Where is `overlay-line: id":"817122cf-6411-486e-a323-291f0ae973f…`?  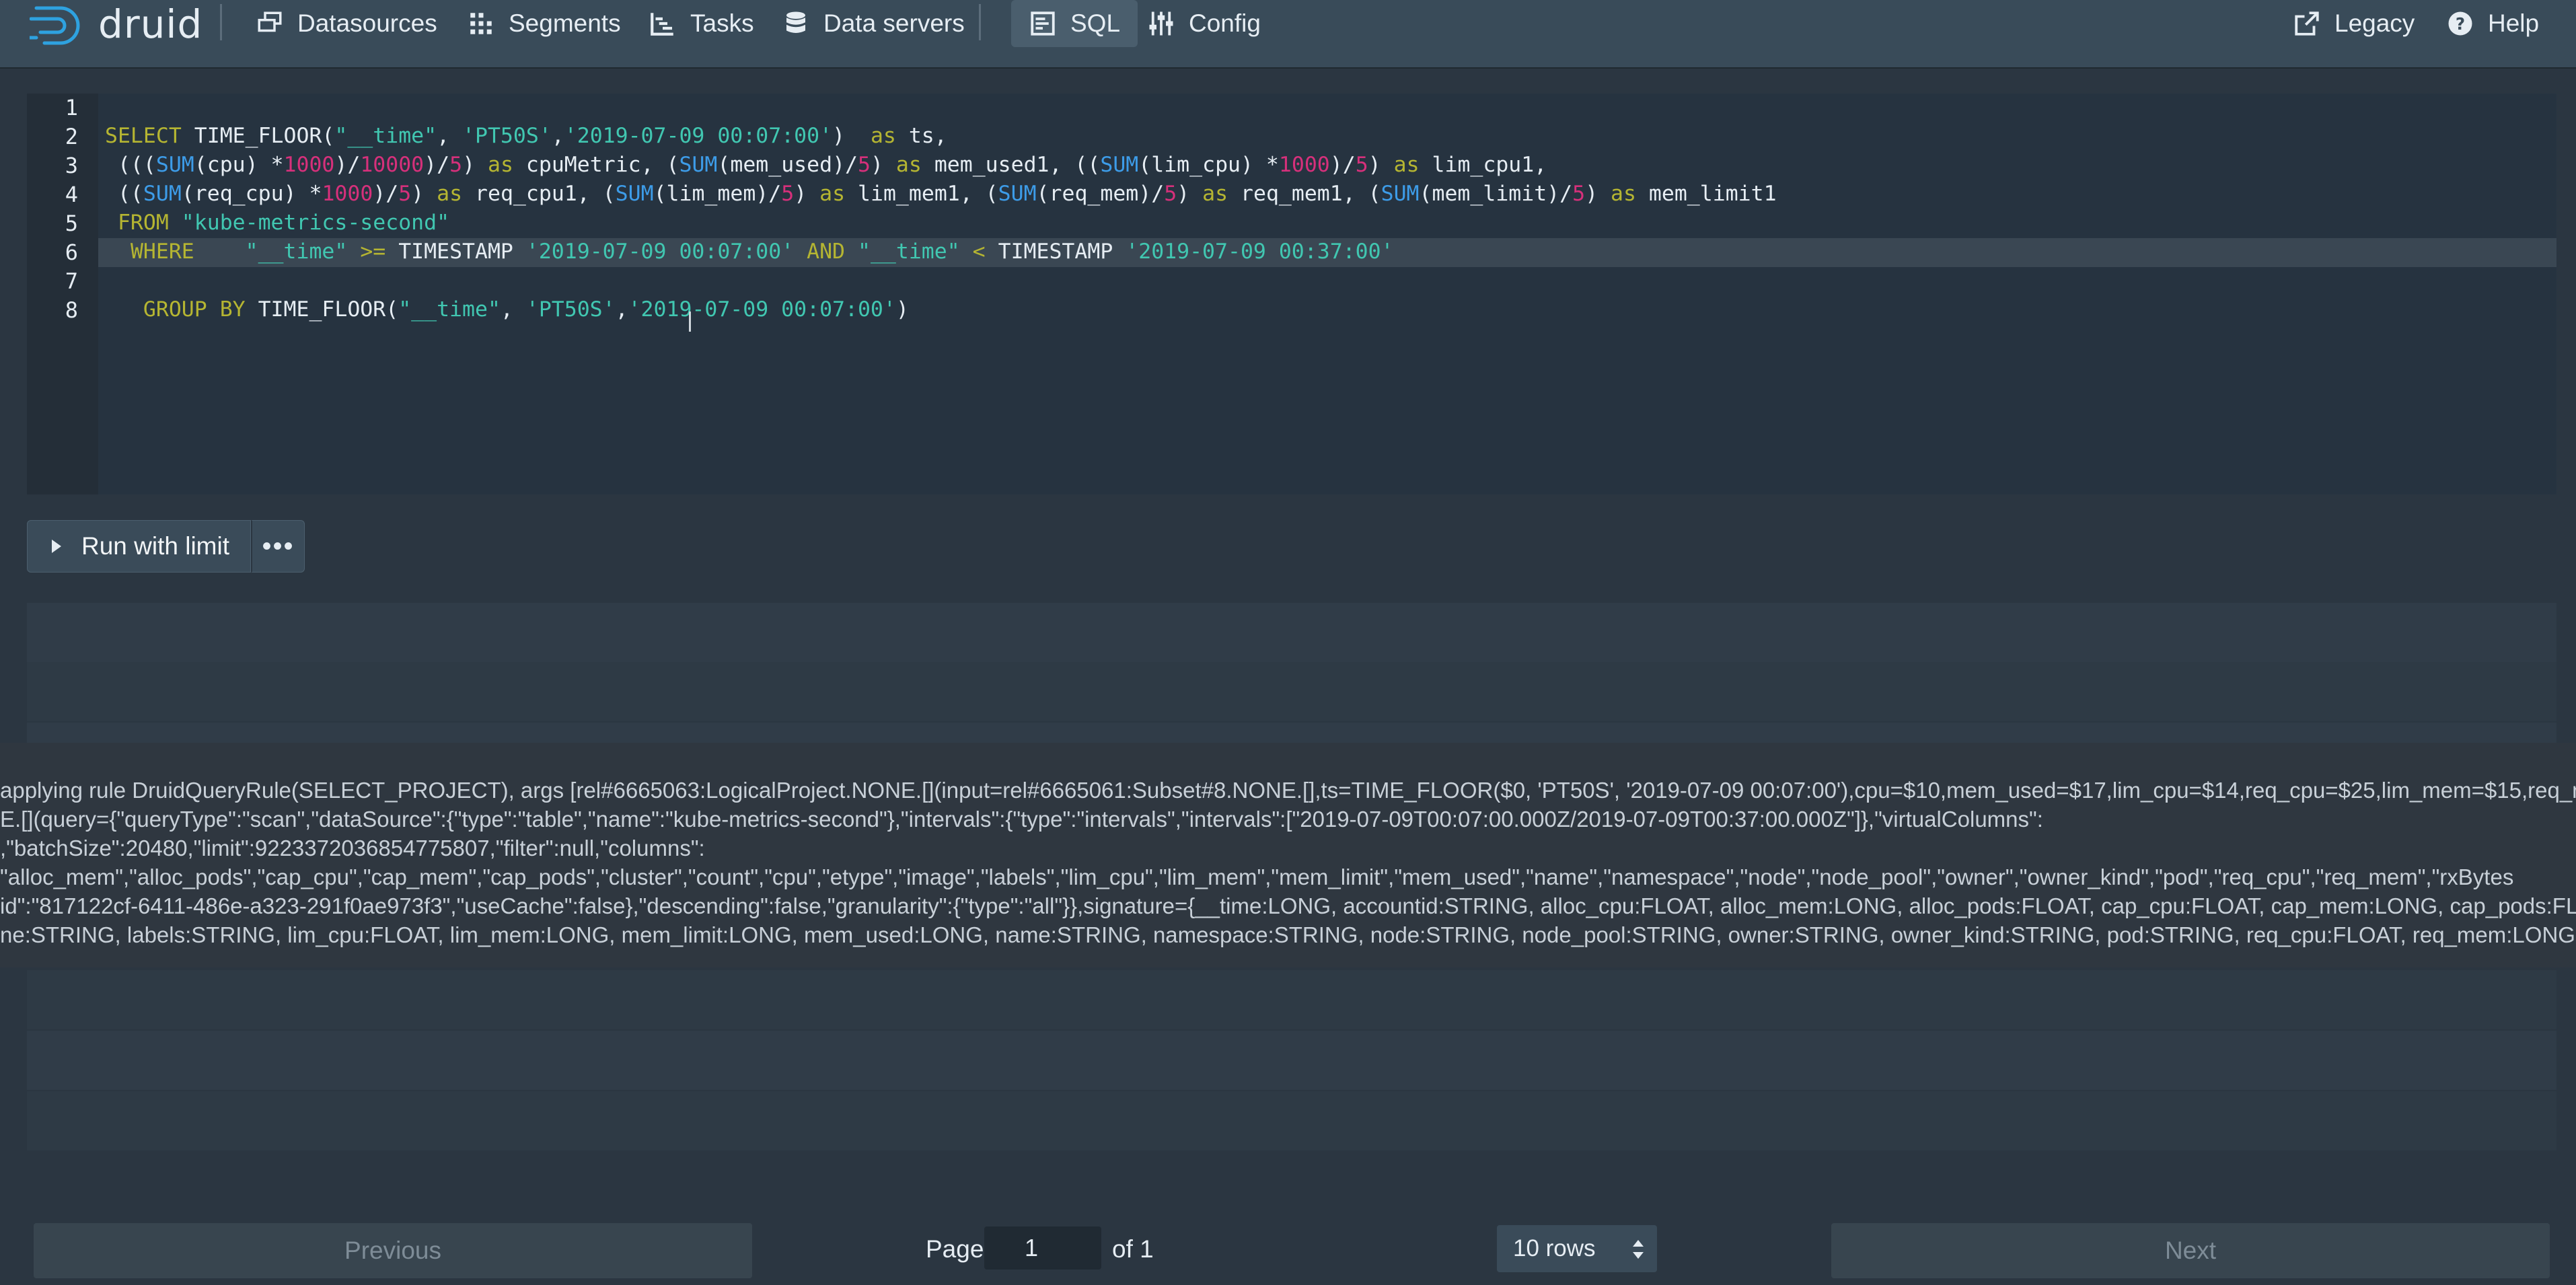
overlay-line: id":"817122cf-6411-486e-a323-291f0ae973f… is located at coordinates (1288, 906).